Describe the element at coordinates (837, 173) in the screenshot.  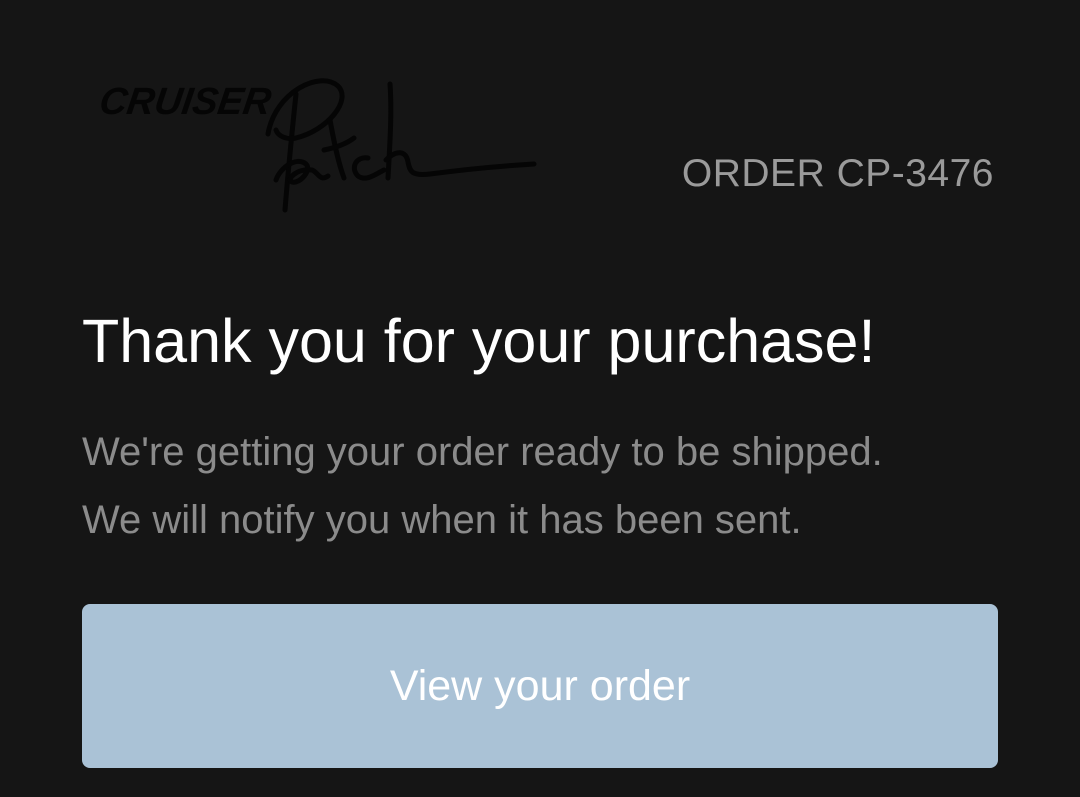
I see `order-number: ORDER CP-3476` at that location.